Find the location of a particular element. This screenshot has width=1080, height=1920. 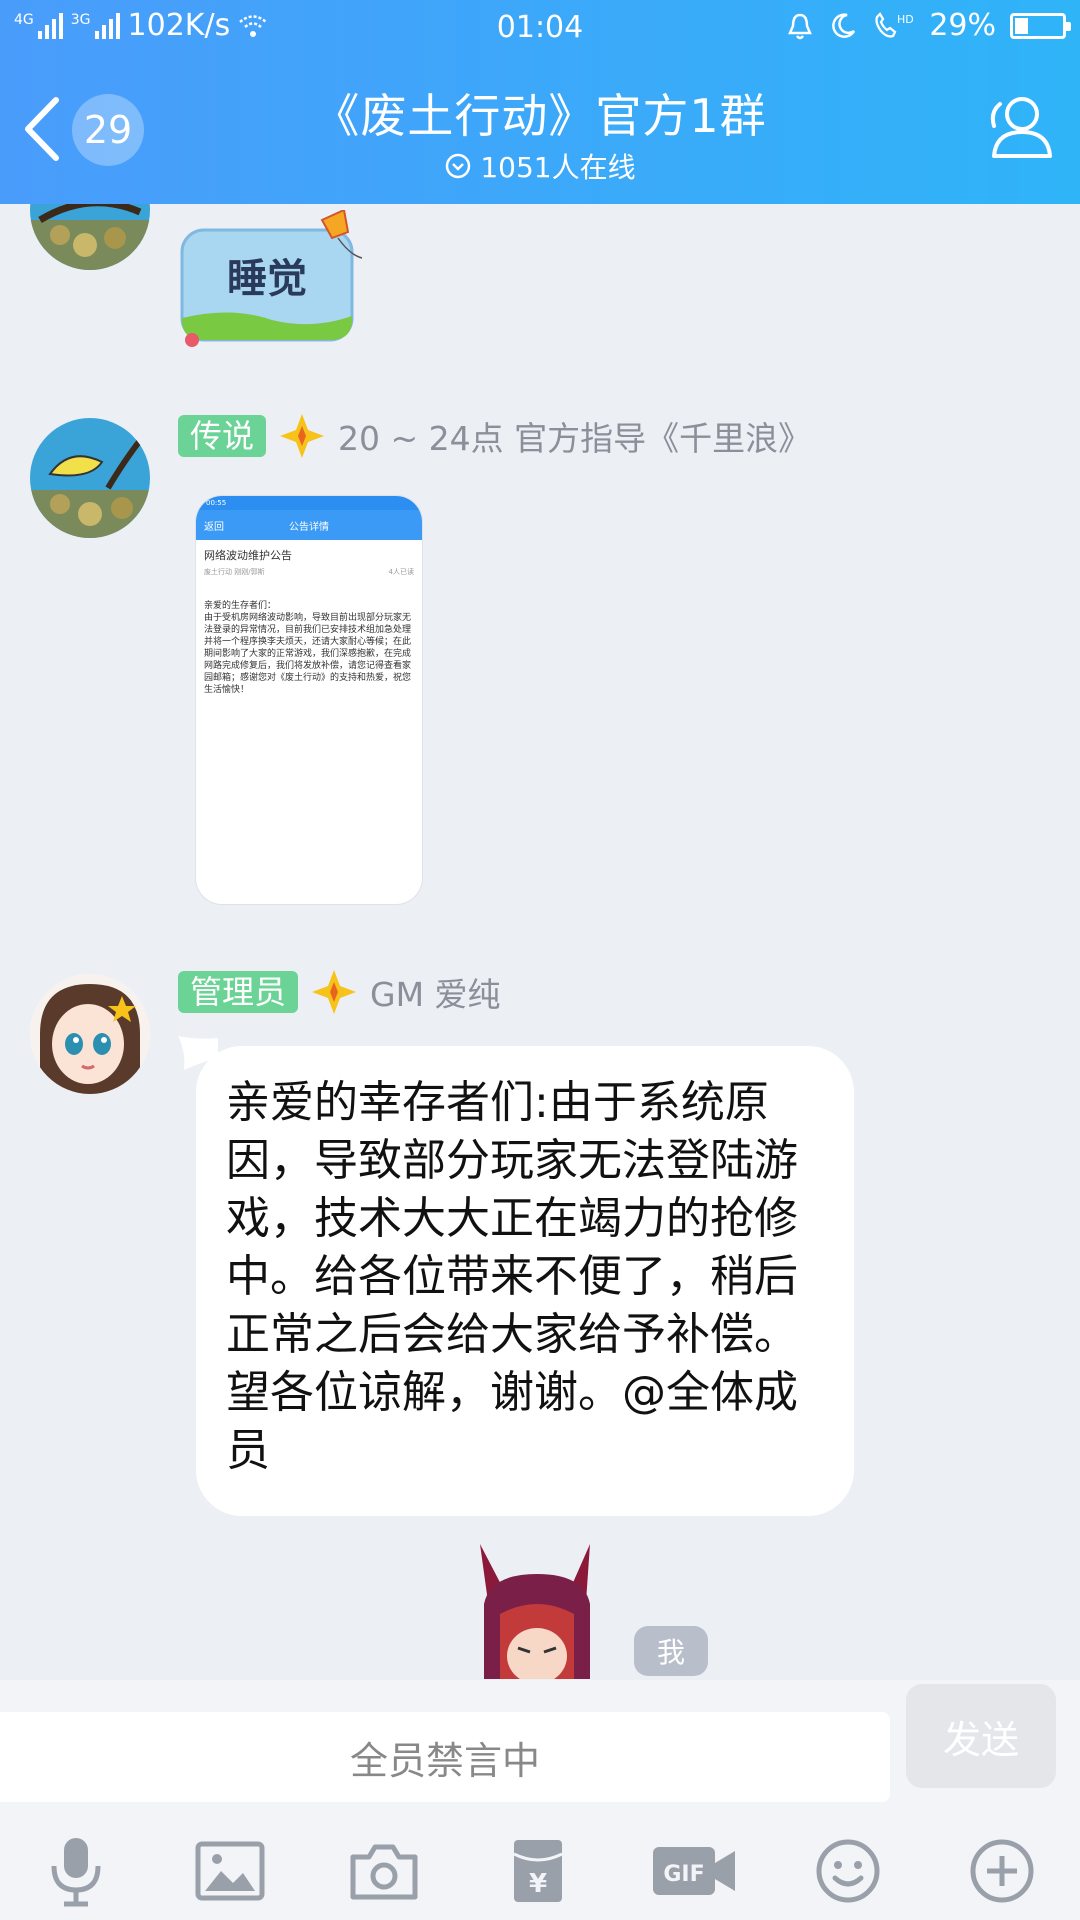

online-count: 1051人在线 is located at coordinates (558, 167).